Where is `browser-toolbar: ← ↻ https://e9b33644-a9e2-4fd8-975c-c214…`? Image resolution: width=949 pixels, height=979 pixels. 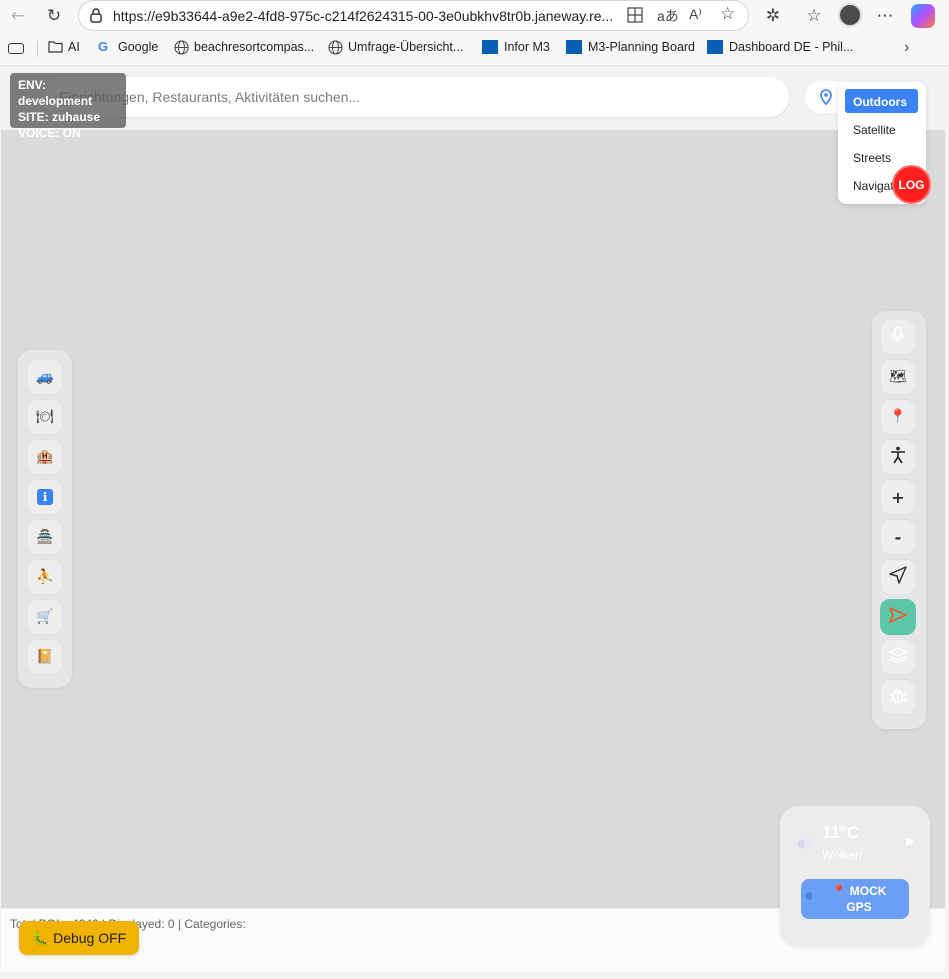 browser-toolbar: ← ↻ https://e9b33644-a9e2-4fd8-975c-c214… is located at coordinates (474, 33).